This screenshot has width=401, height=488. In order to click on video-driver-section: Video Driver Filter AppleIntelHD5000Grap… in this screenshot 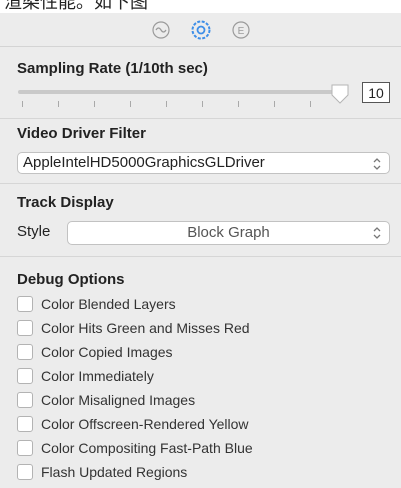, I will do `click(200, 150)`.